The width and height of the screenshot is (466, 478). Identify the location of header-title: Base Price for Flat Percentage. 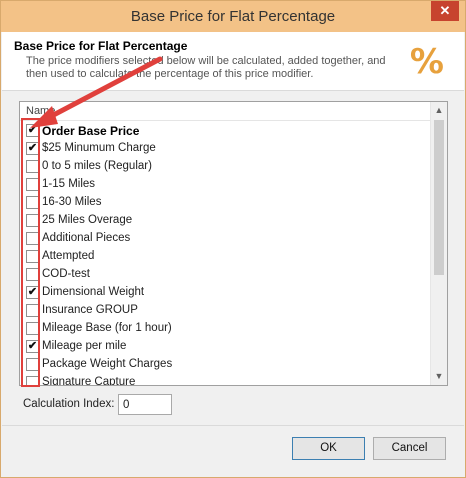
(101, 46).